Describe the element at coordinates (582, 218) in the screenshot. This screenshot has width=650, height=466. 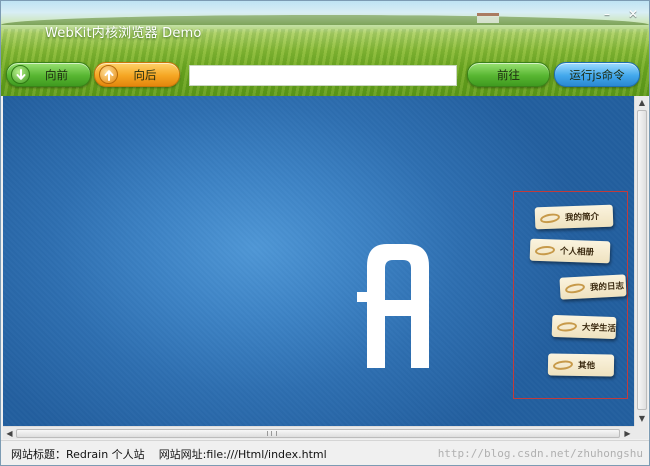
I see `menu-tag-label: 我的简介` at that location.